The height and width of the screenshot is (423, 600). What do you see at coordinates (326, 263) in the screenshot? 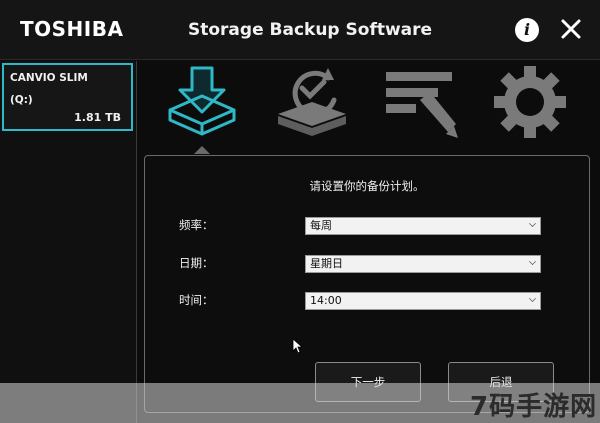
I see `date-value: 星期日` at bounding box center [326, 263].